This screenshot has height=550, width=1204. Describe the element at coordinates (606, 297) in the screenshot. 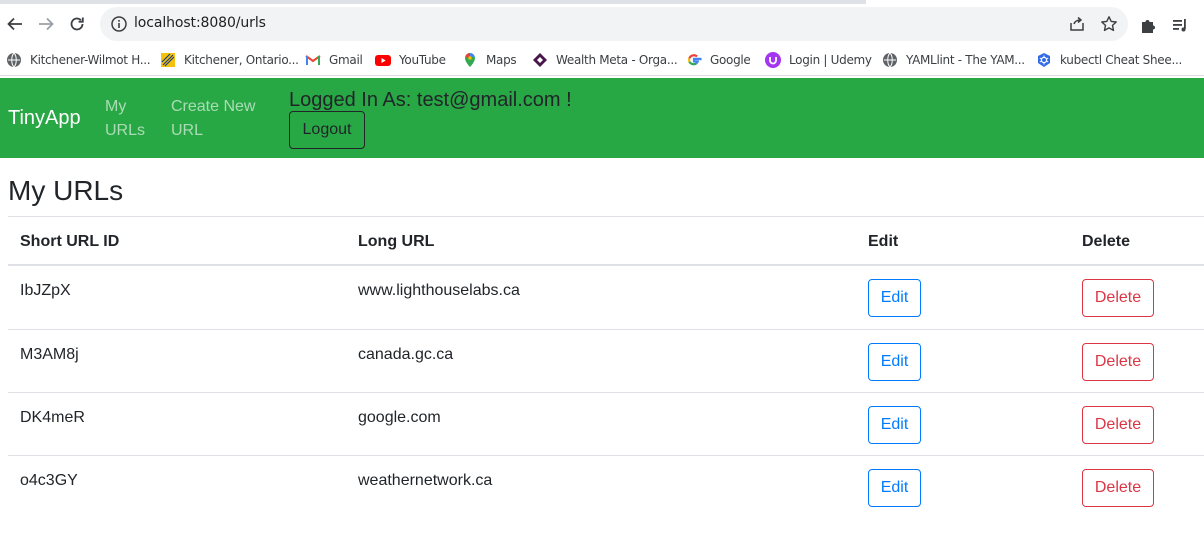

I see `table-row: IbJZpX www.lighthouselabs.ca Edit Delete` at that location.